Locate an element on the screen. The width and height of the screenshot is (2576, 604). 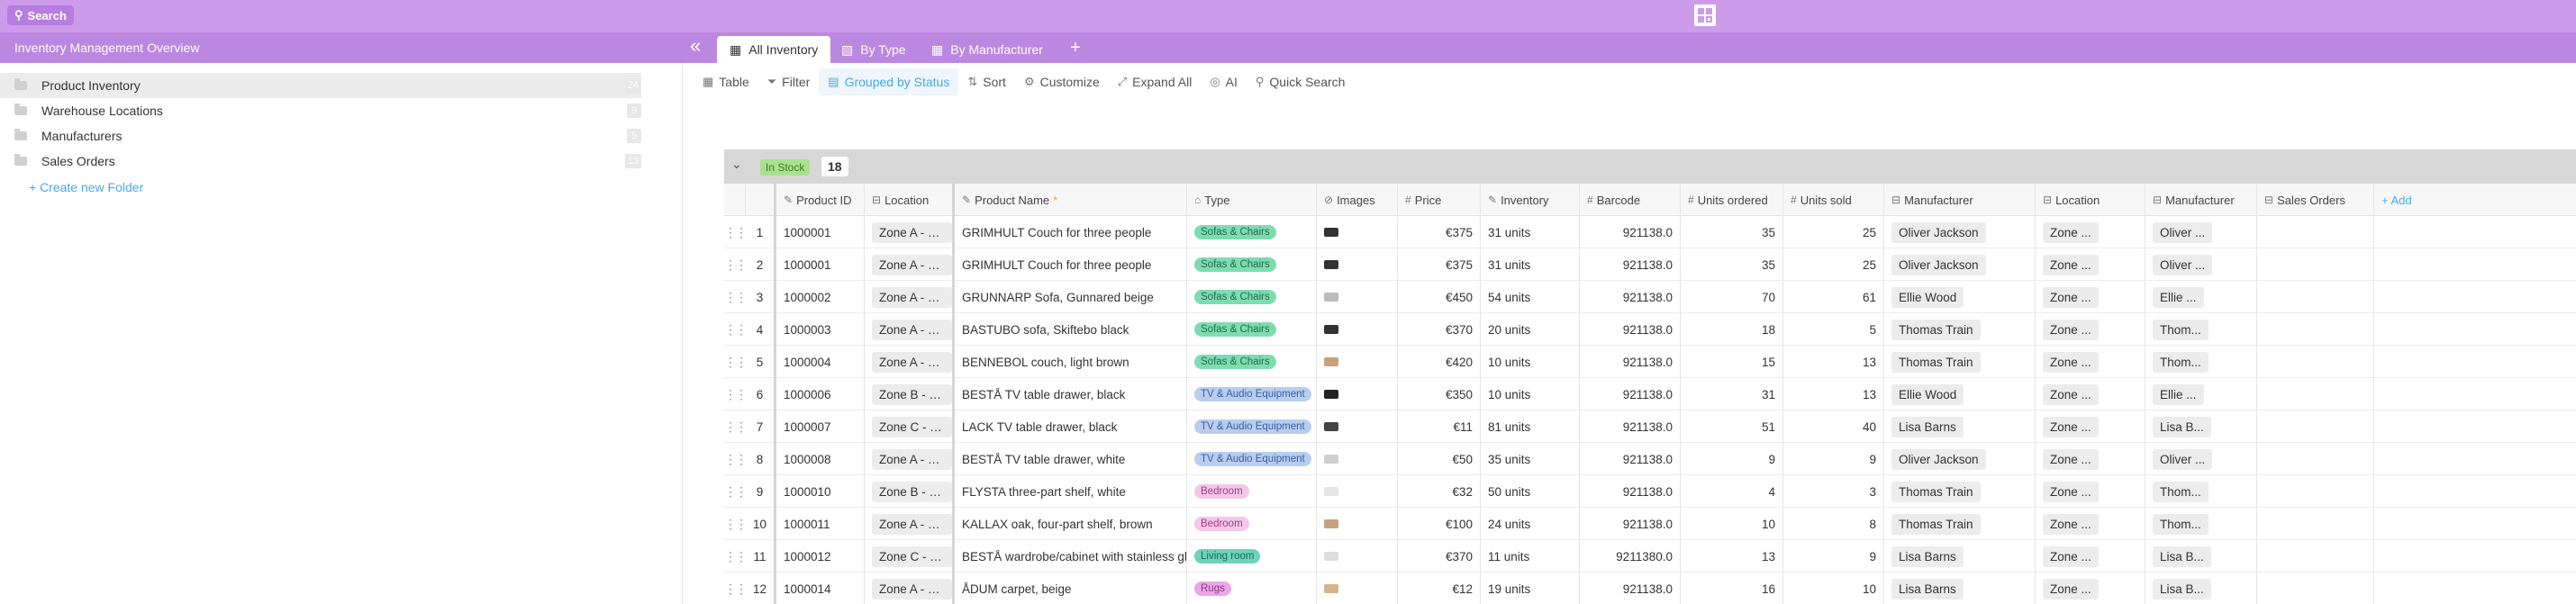
inventory-cell: 81 units is located at coordinates (1531, 426).